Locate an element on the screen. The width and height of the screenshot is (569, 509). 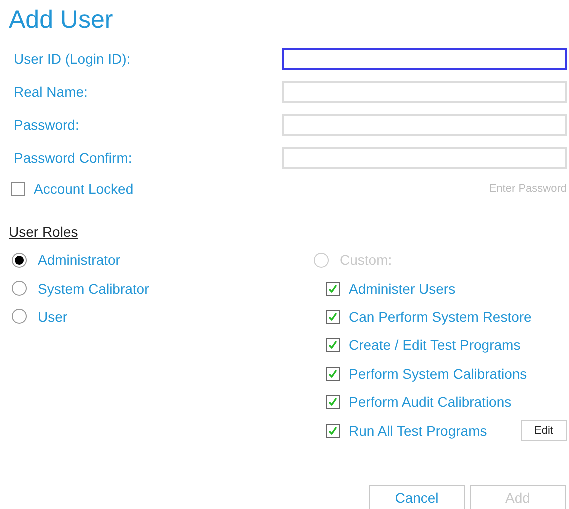
hint-text: Enter Password is located at coordinates (528, 189).